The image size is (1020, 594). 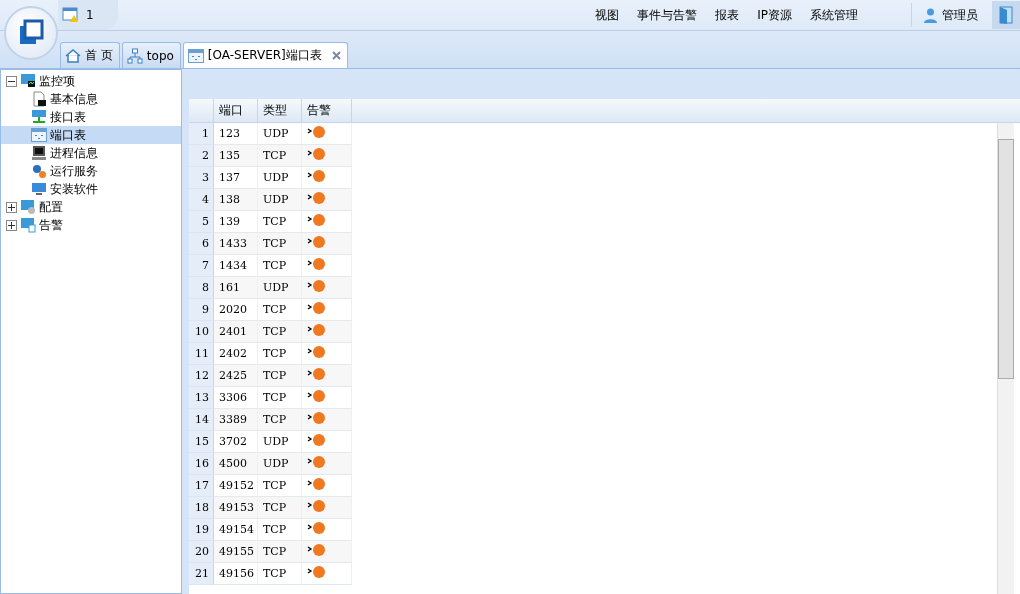 What do you see at coordinates (91, 171) in the screenshot?
I see `tree-item: 运行服务` at bounding box center [91, 171].